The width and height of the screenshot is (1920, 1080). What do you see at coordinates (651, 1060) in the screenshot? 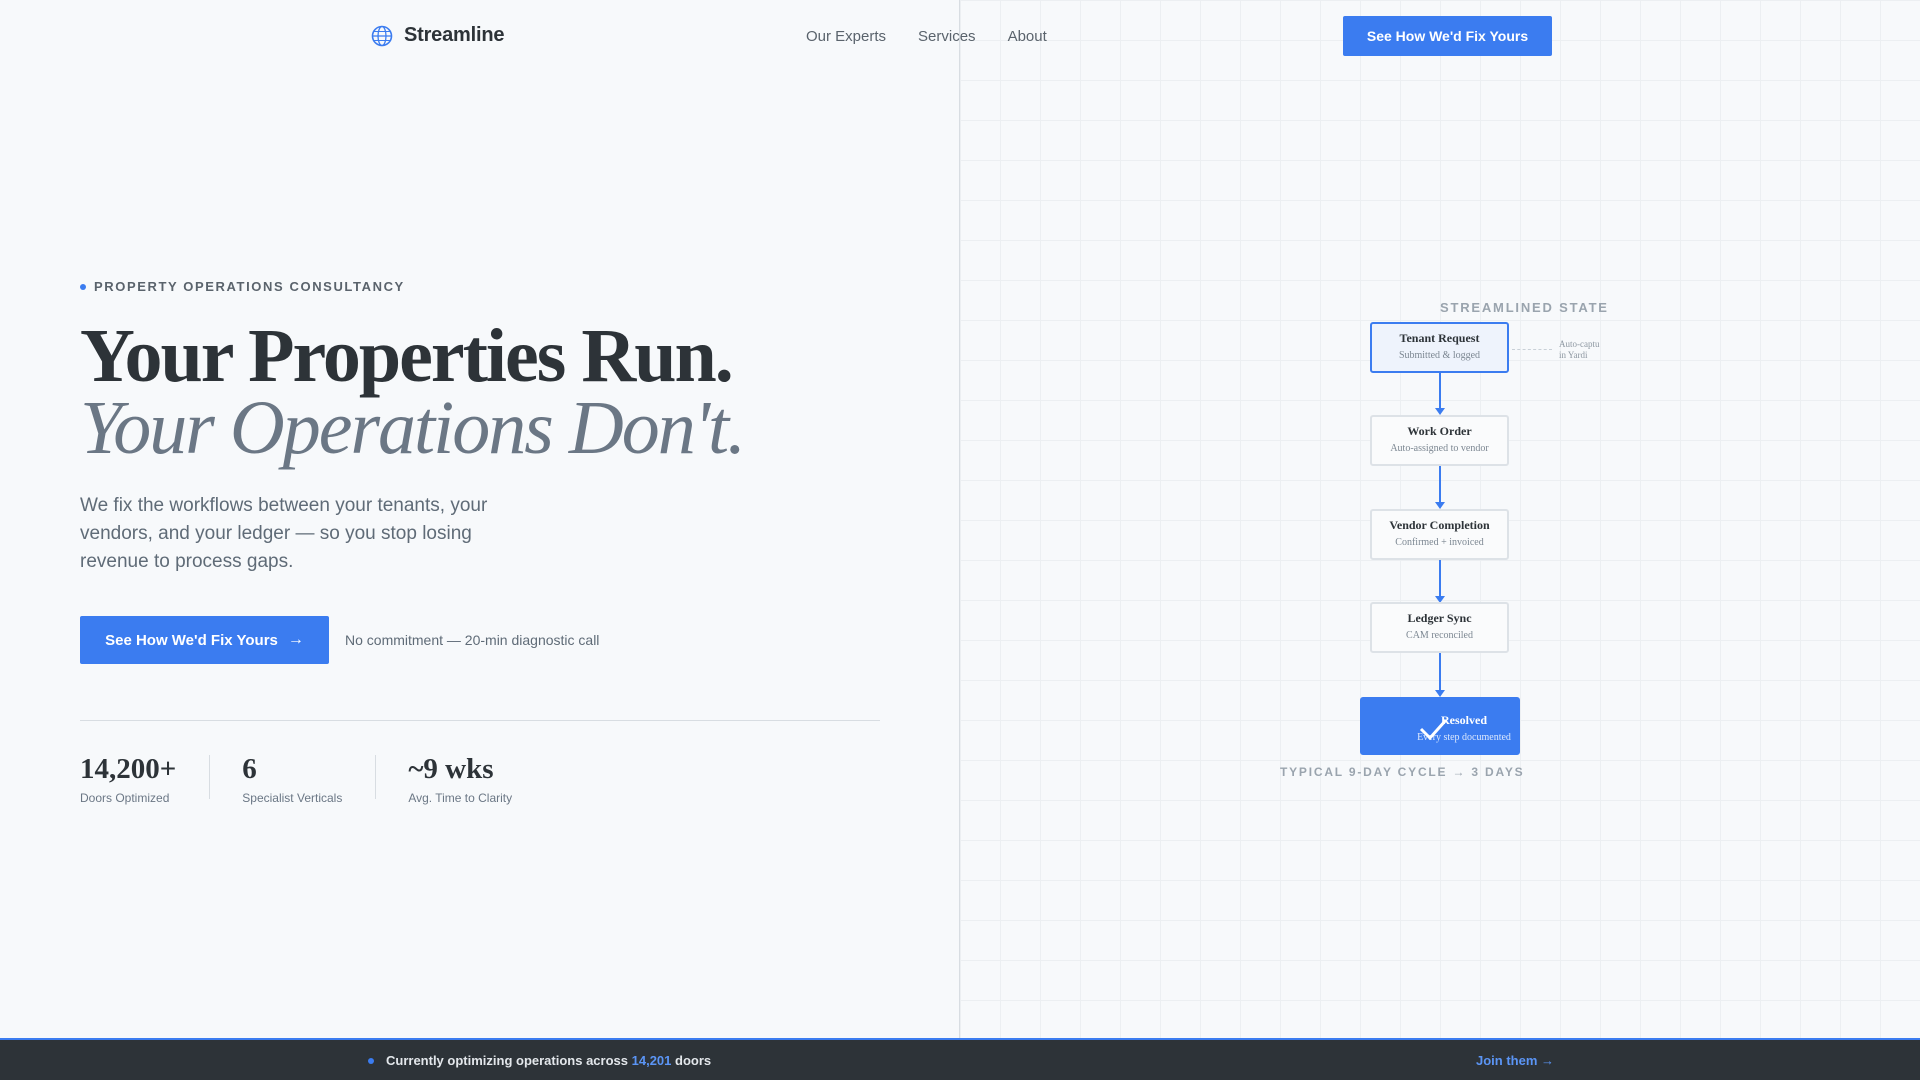
I see `doors-count: 14,201` at bounding box center [651, 1060].